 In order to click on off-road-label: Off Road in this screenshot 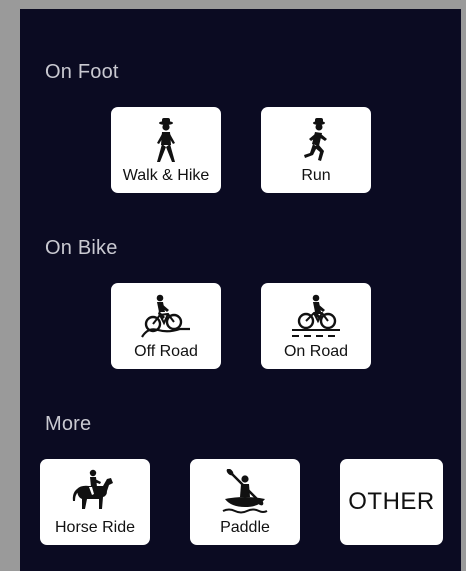, I will do `click(166, 351)`.